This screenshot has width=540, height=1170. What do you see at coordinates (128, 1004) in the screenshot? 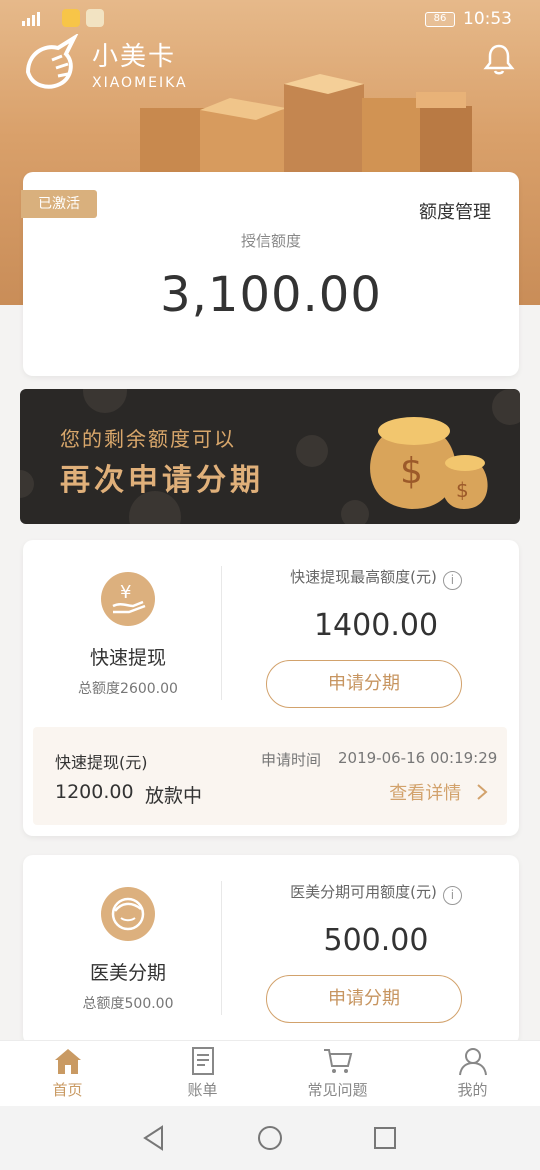
I see `product-total: 总额度500.00` at bounding box center [128, 1004].